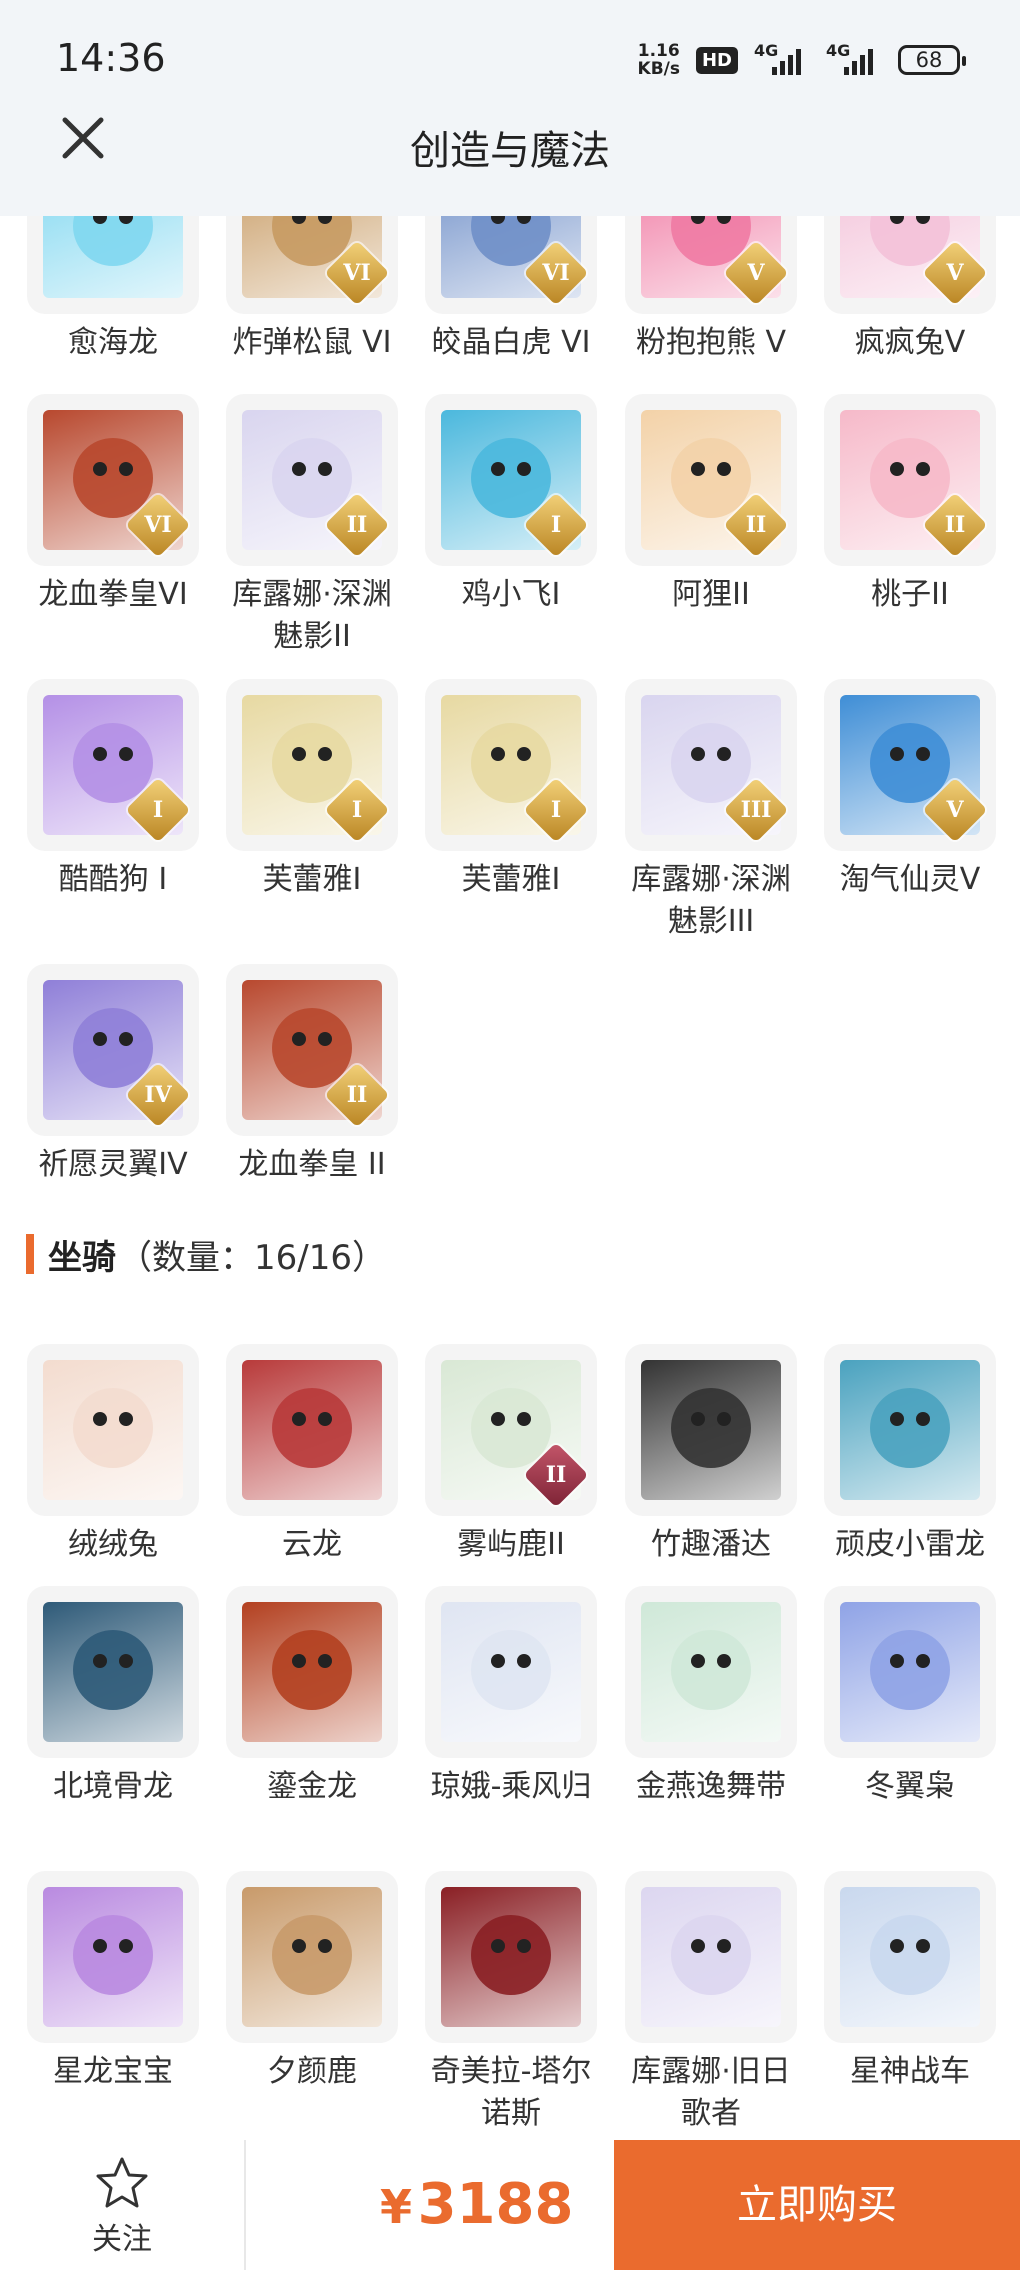  What do you see at coordinates (716, 60) in the screenshot?
I see `hd-icon: HD` at bounding box center [716, 60].